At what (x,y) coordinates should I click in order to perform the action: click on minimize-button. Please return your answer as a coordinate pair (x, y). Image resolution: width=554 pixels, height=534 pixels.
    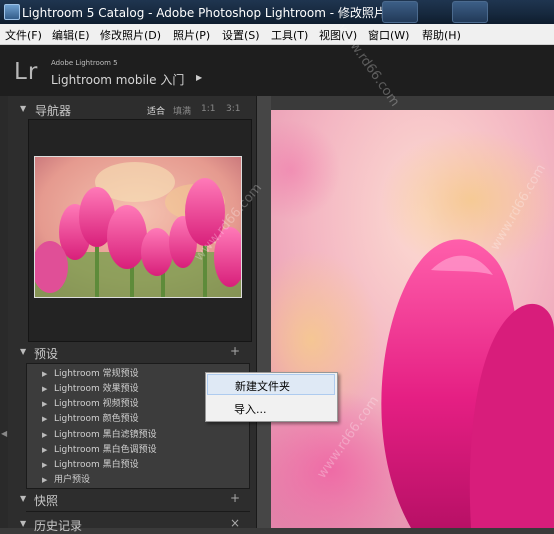
    Looking at the image, I should click on (400, 12).